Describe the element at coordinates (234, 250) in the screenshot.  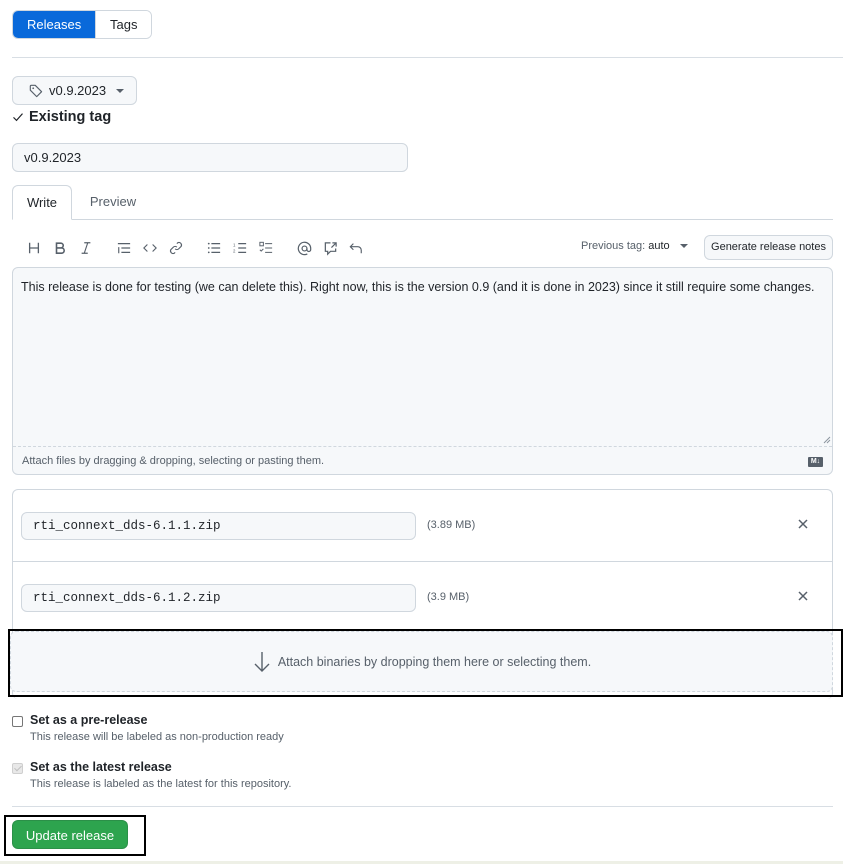
I see `svg-text: 2` at that location.